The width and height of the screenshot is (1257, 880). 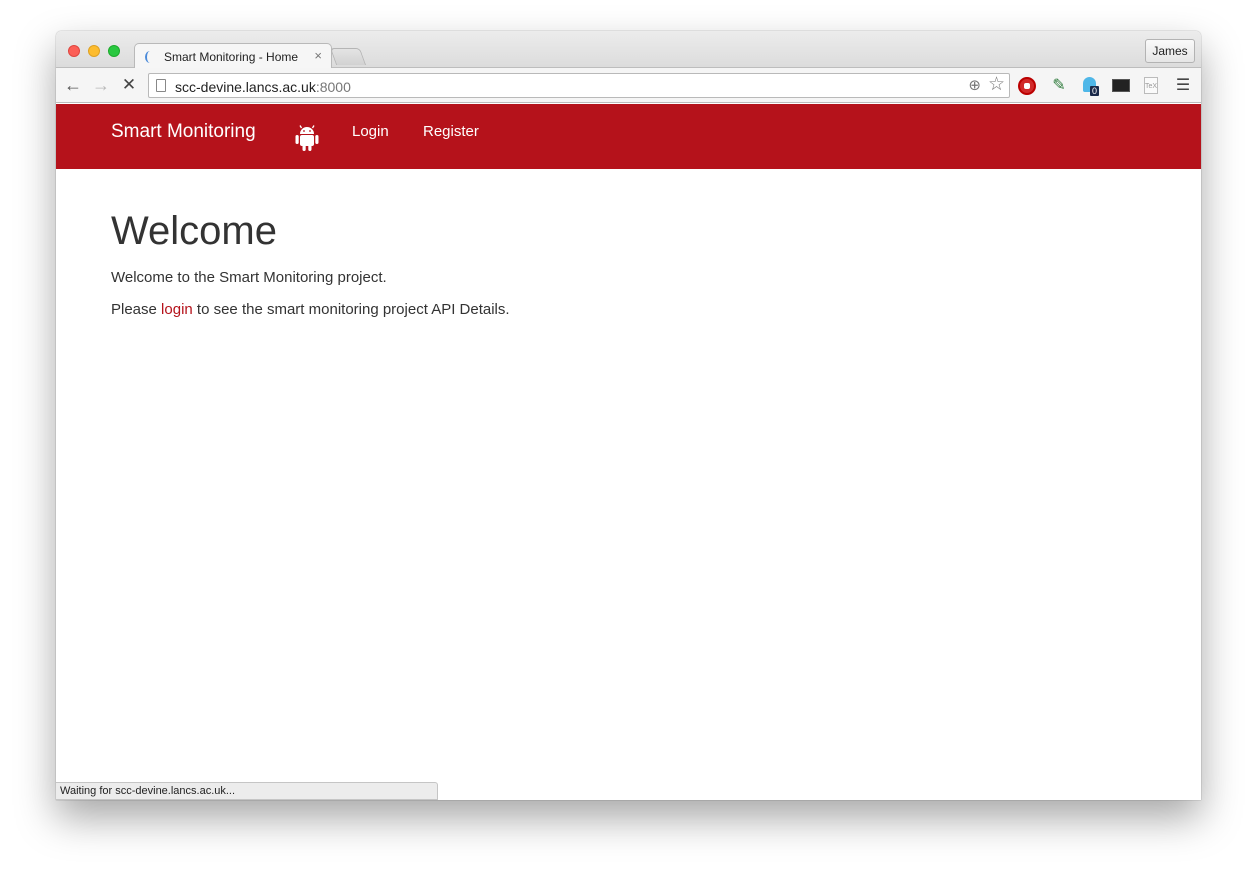 I want to click on nav-login-link: Login, so click(x=370, y=131).